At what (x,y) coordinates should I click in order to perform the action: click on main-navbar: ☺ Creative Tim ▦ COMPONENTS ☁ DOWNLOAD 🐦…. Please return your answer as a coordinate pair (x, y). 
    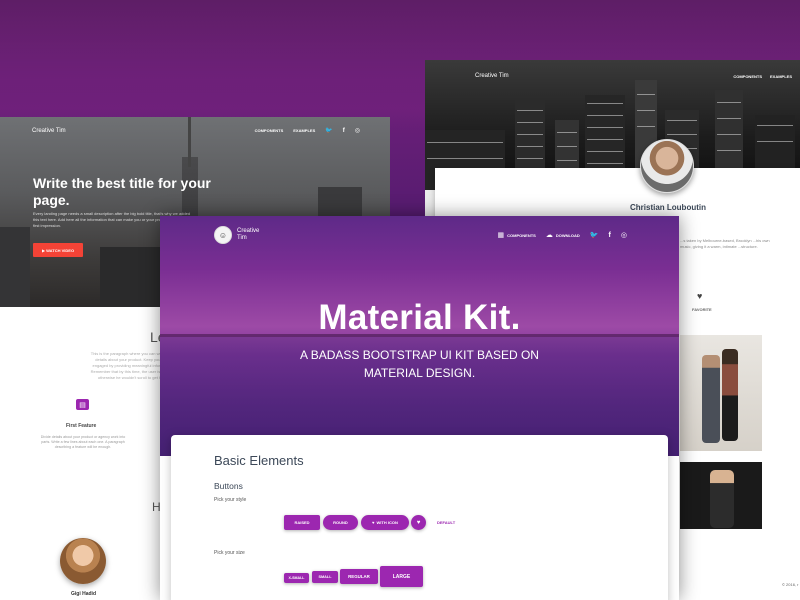
    Looking at the image, I should click on (420, 235).